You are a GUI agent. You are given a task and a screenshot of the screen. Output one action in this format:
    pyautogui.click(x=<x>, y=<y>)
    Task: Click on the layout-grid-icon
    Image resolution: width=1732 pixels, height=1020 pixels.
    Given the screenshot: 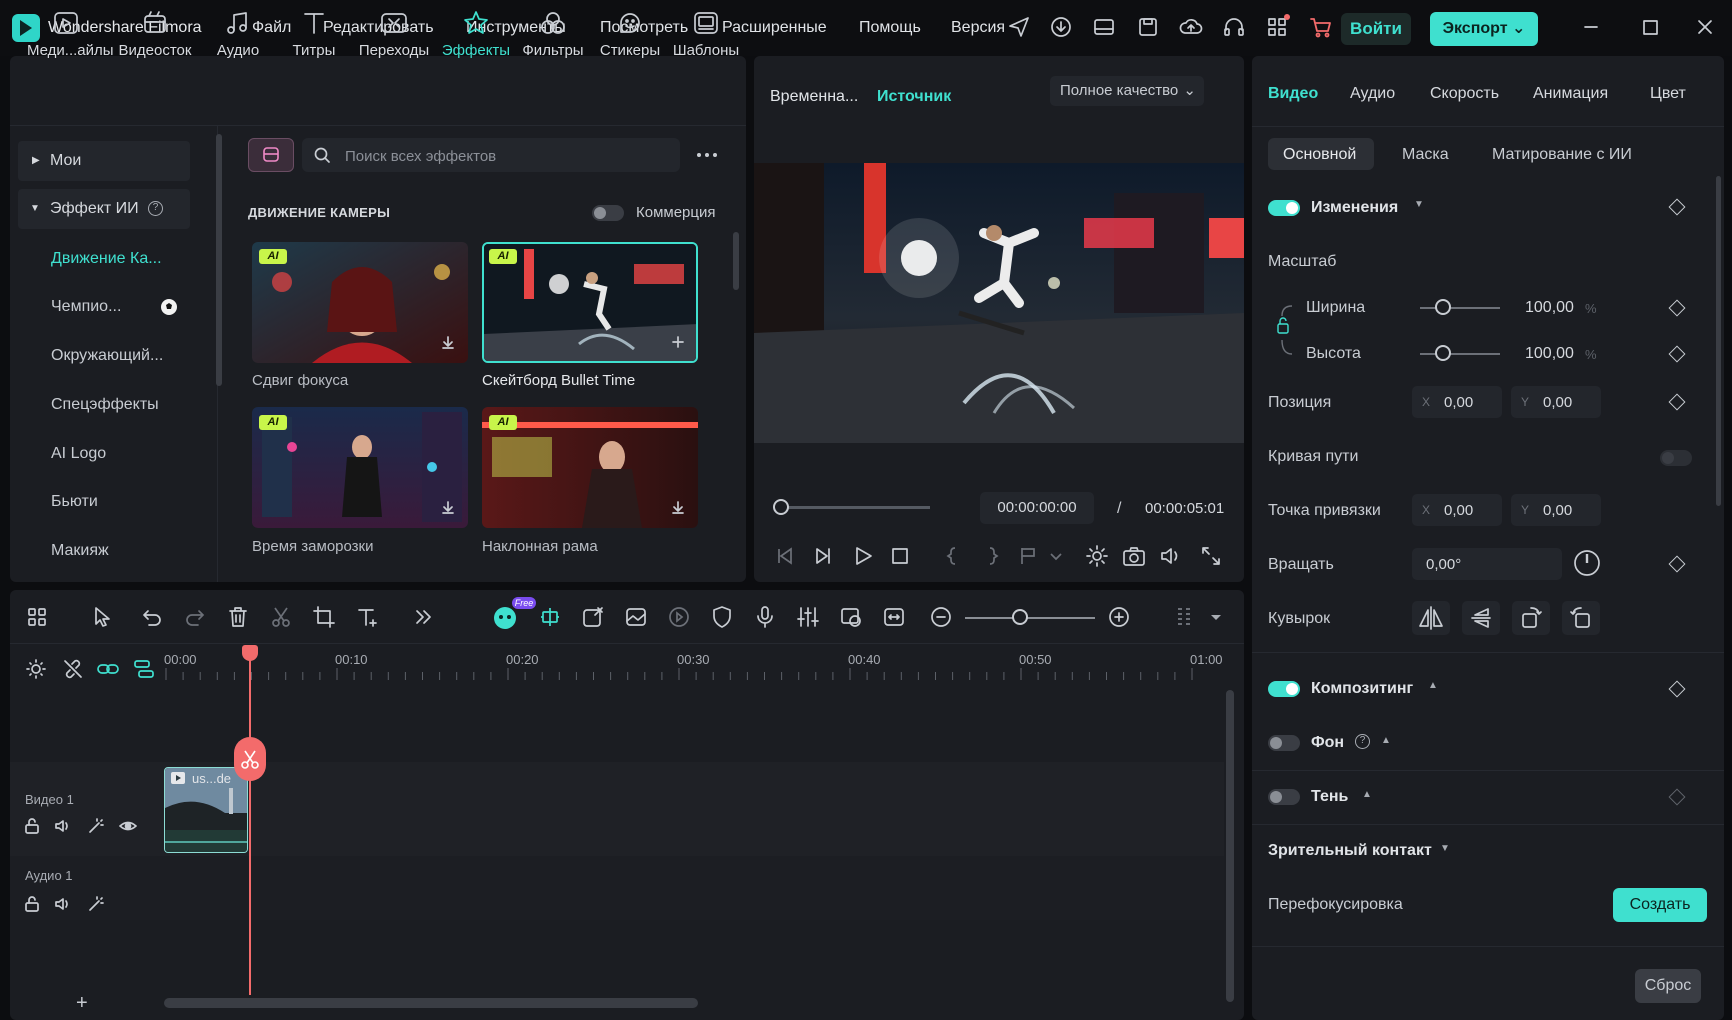 What is the action you would take?
    pyautogui.click(x=37, y=617)
    